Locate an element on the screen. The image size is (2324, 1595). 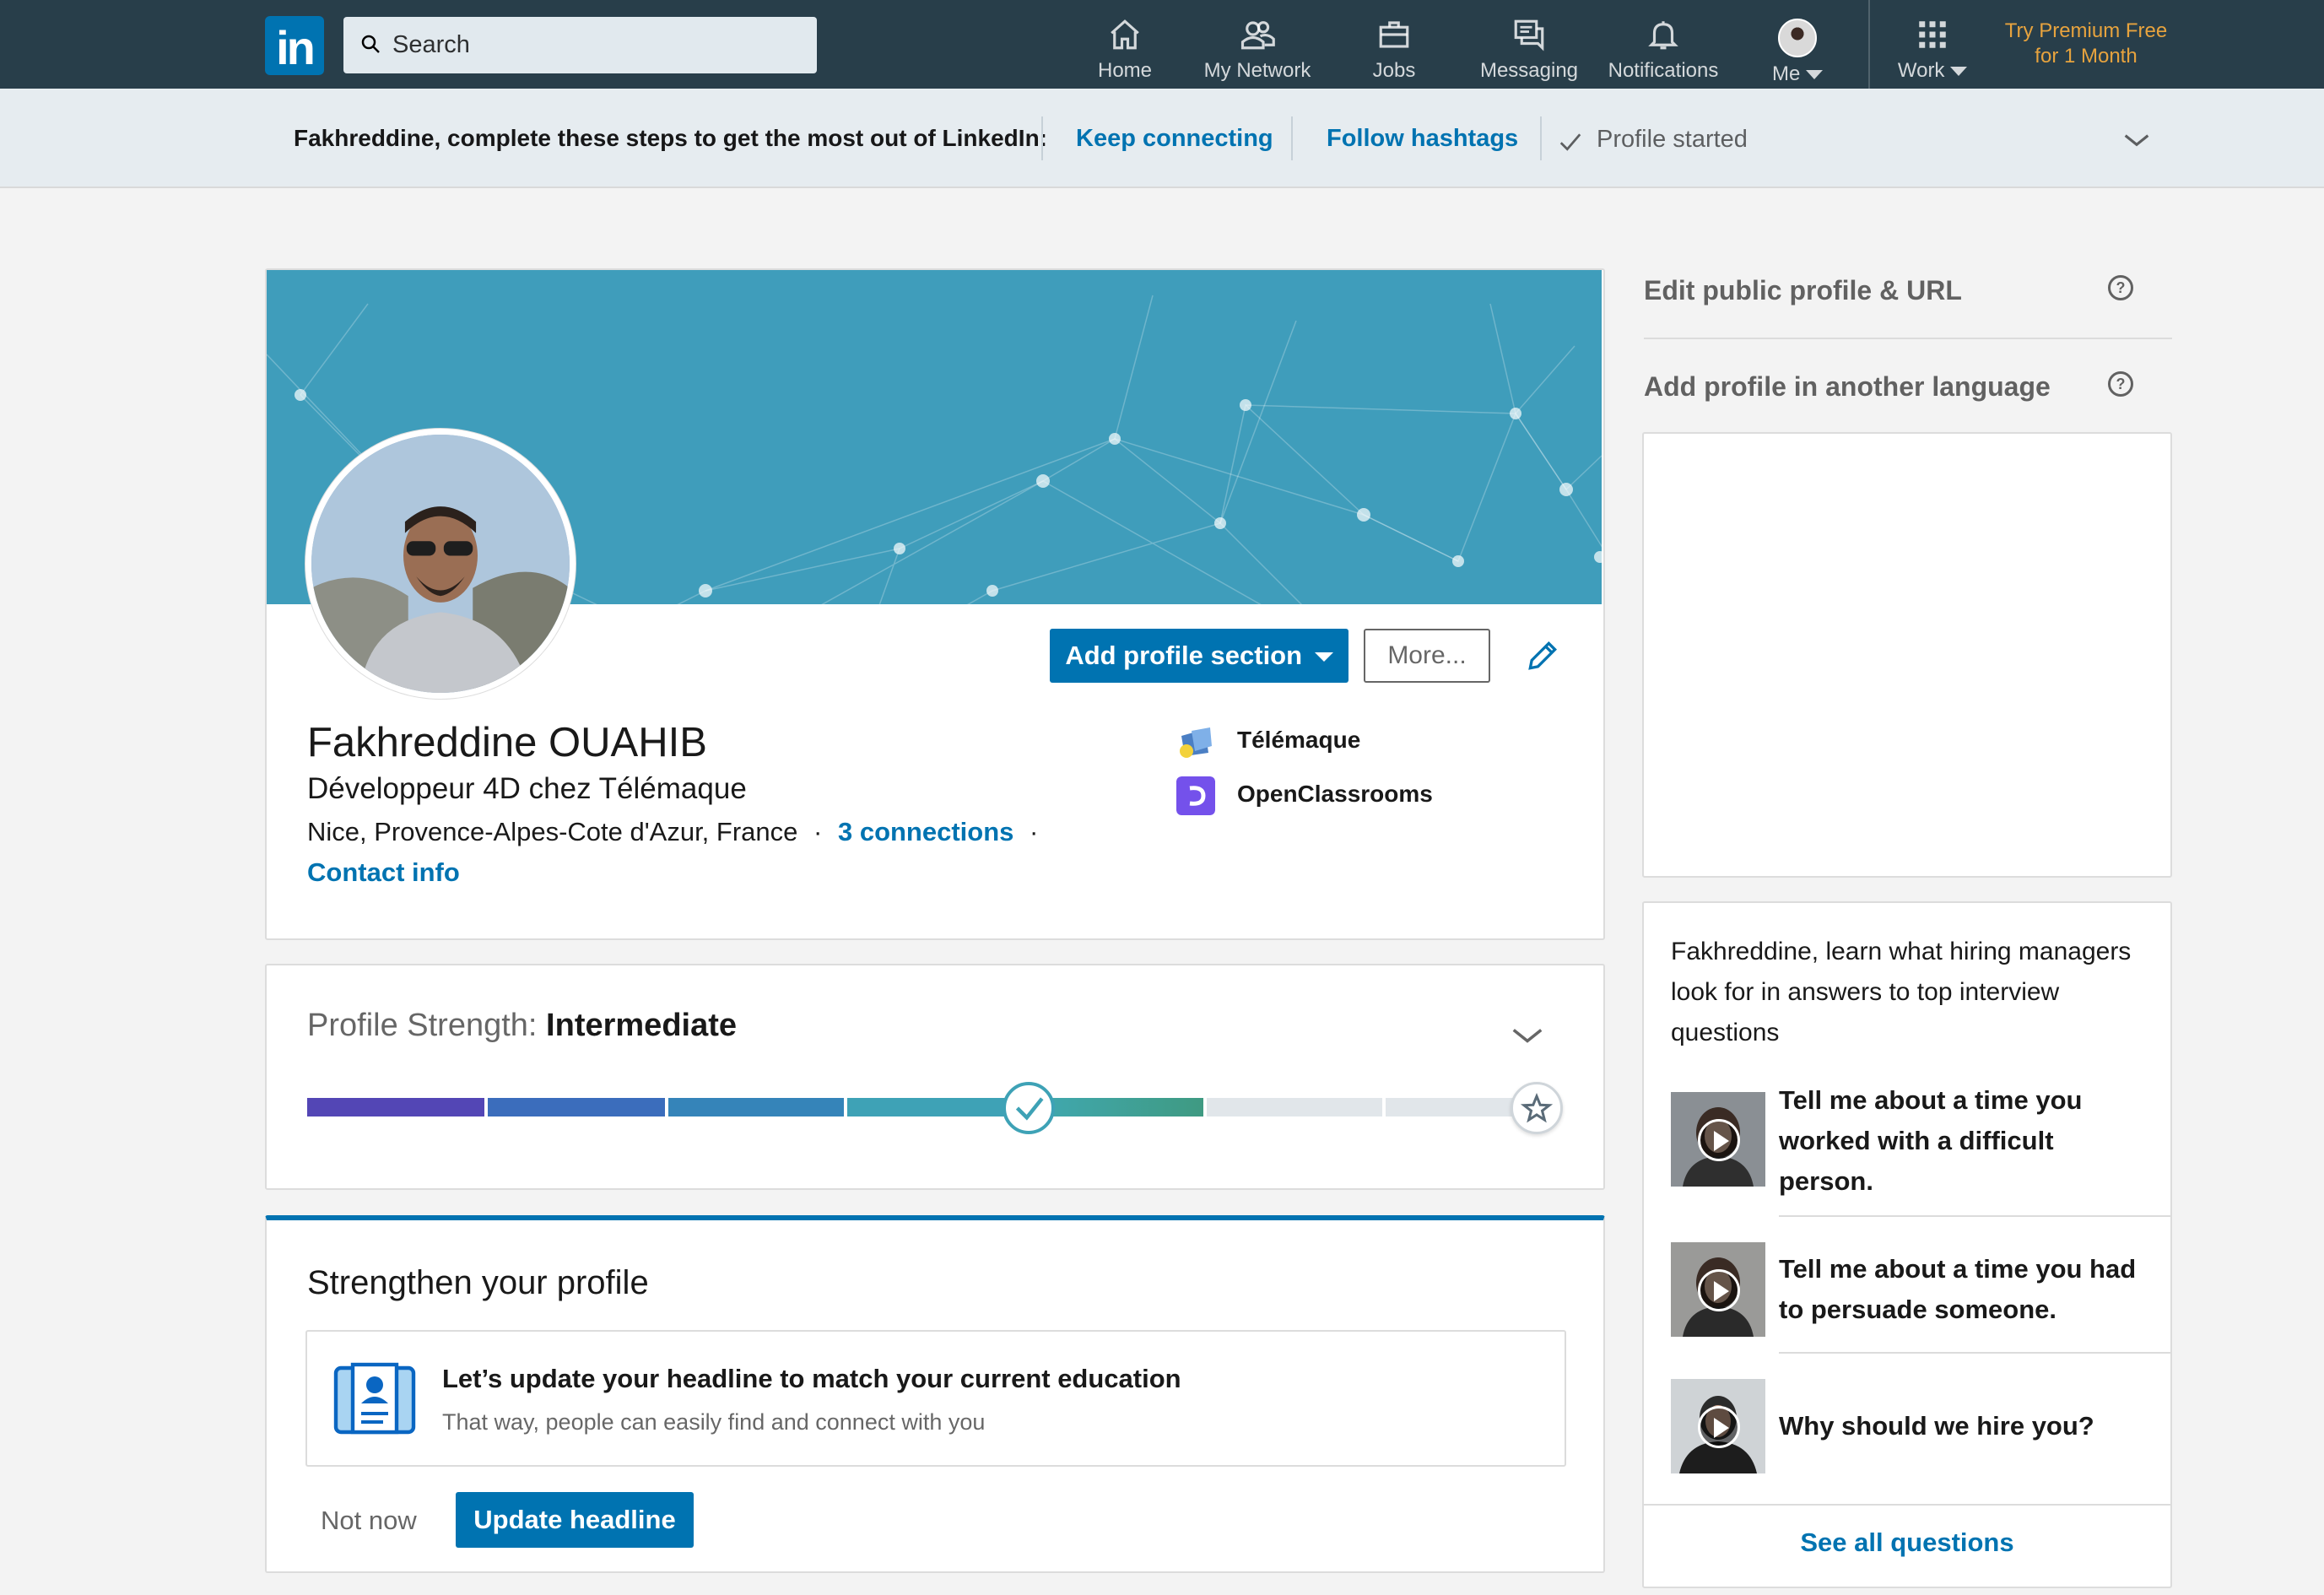
premium-line-2: for 1 Month is located at coordinates (2086, 57).